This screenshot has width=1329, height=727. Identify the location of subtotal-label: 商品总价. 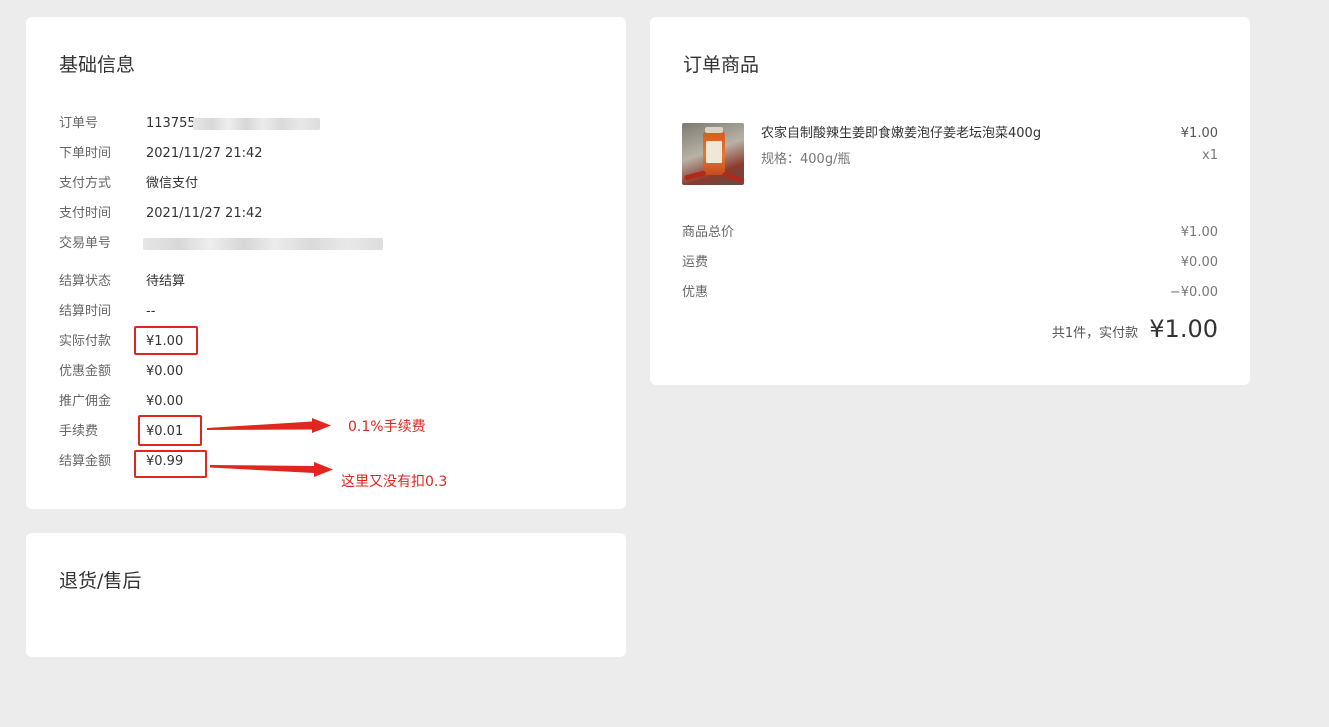
(708, 232).